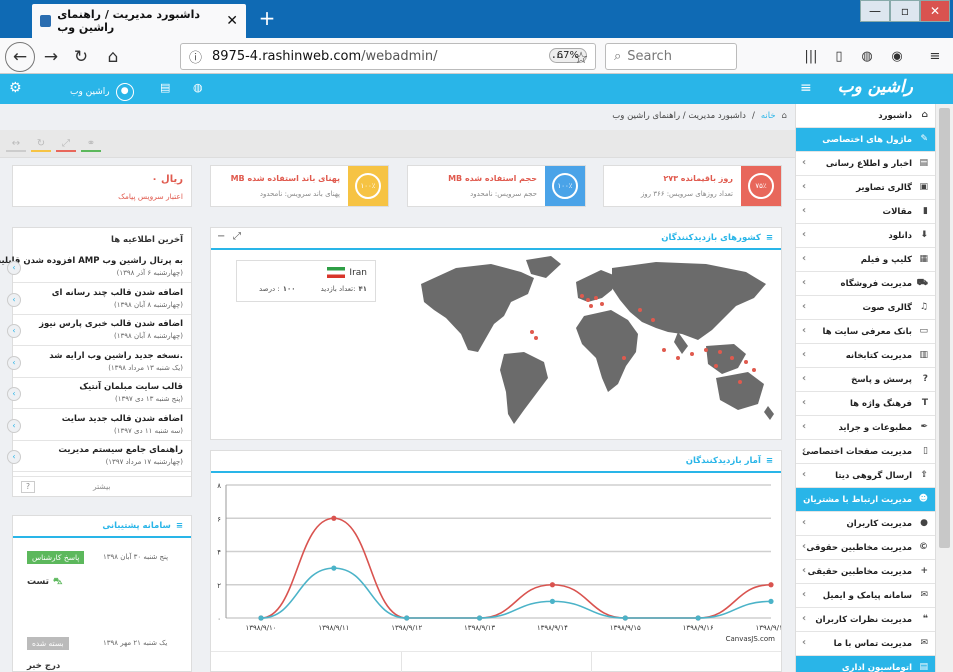  What do you see at coordinates (866, 620) in the screenshot?
I see `sidebar-item: مدیریت نظرات کاربران ❝ ‹` at bounding box center [866, 620].